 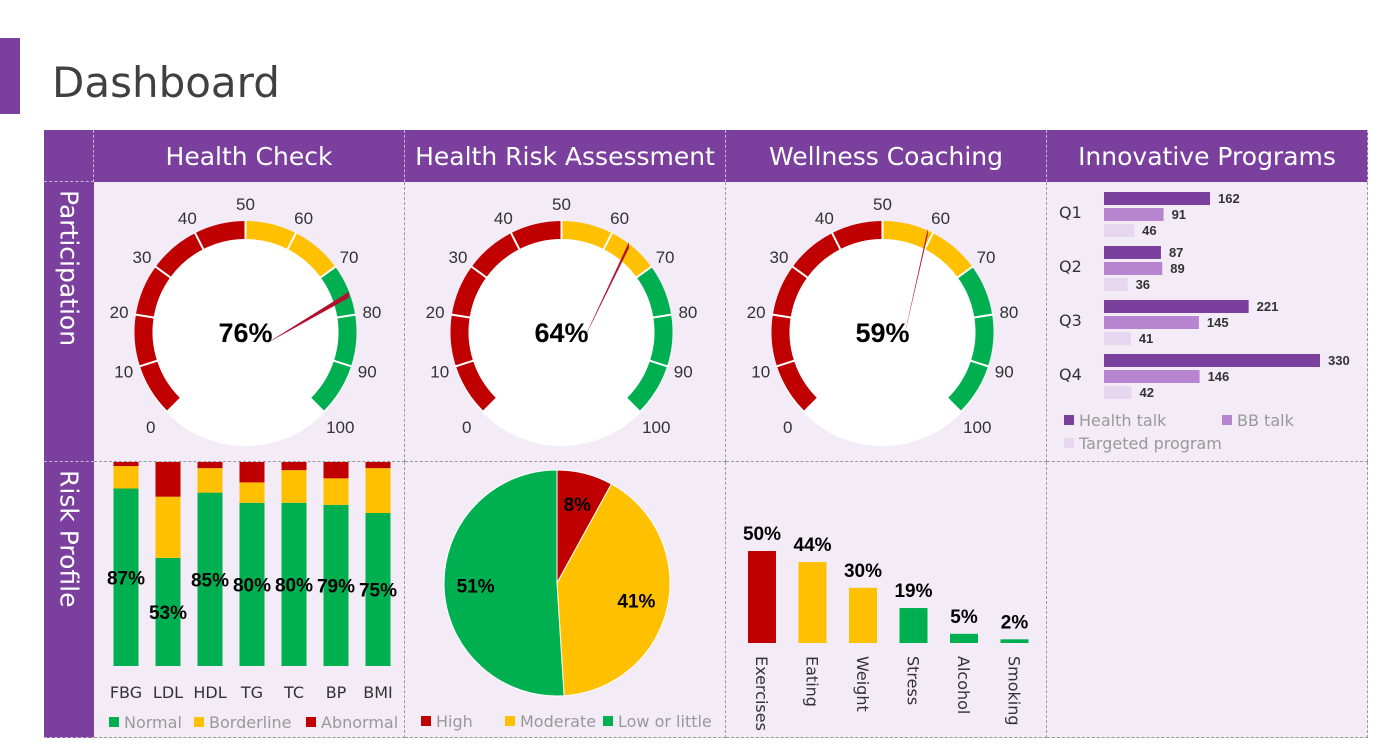 What do you see at coordinates (862, 684) in the screenshot?
I see `category-label: Weight` at bounding box center [862, 684].